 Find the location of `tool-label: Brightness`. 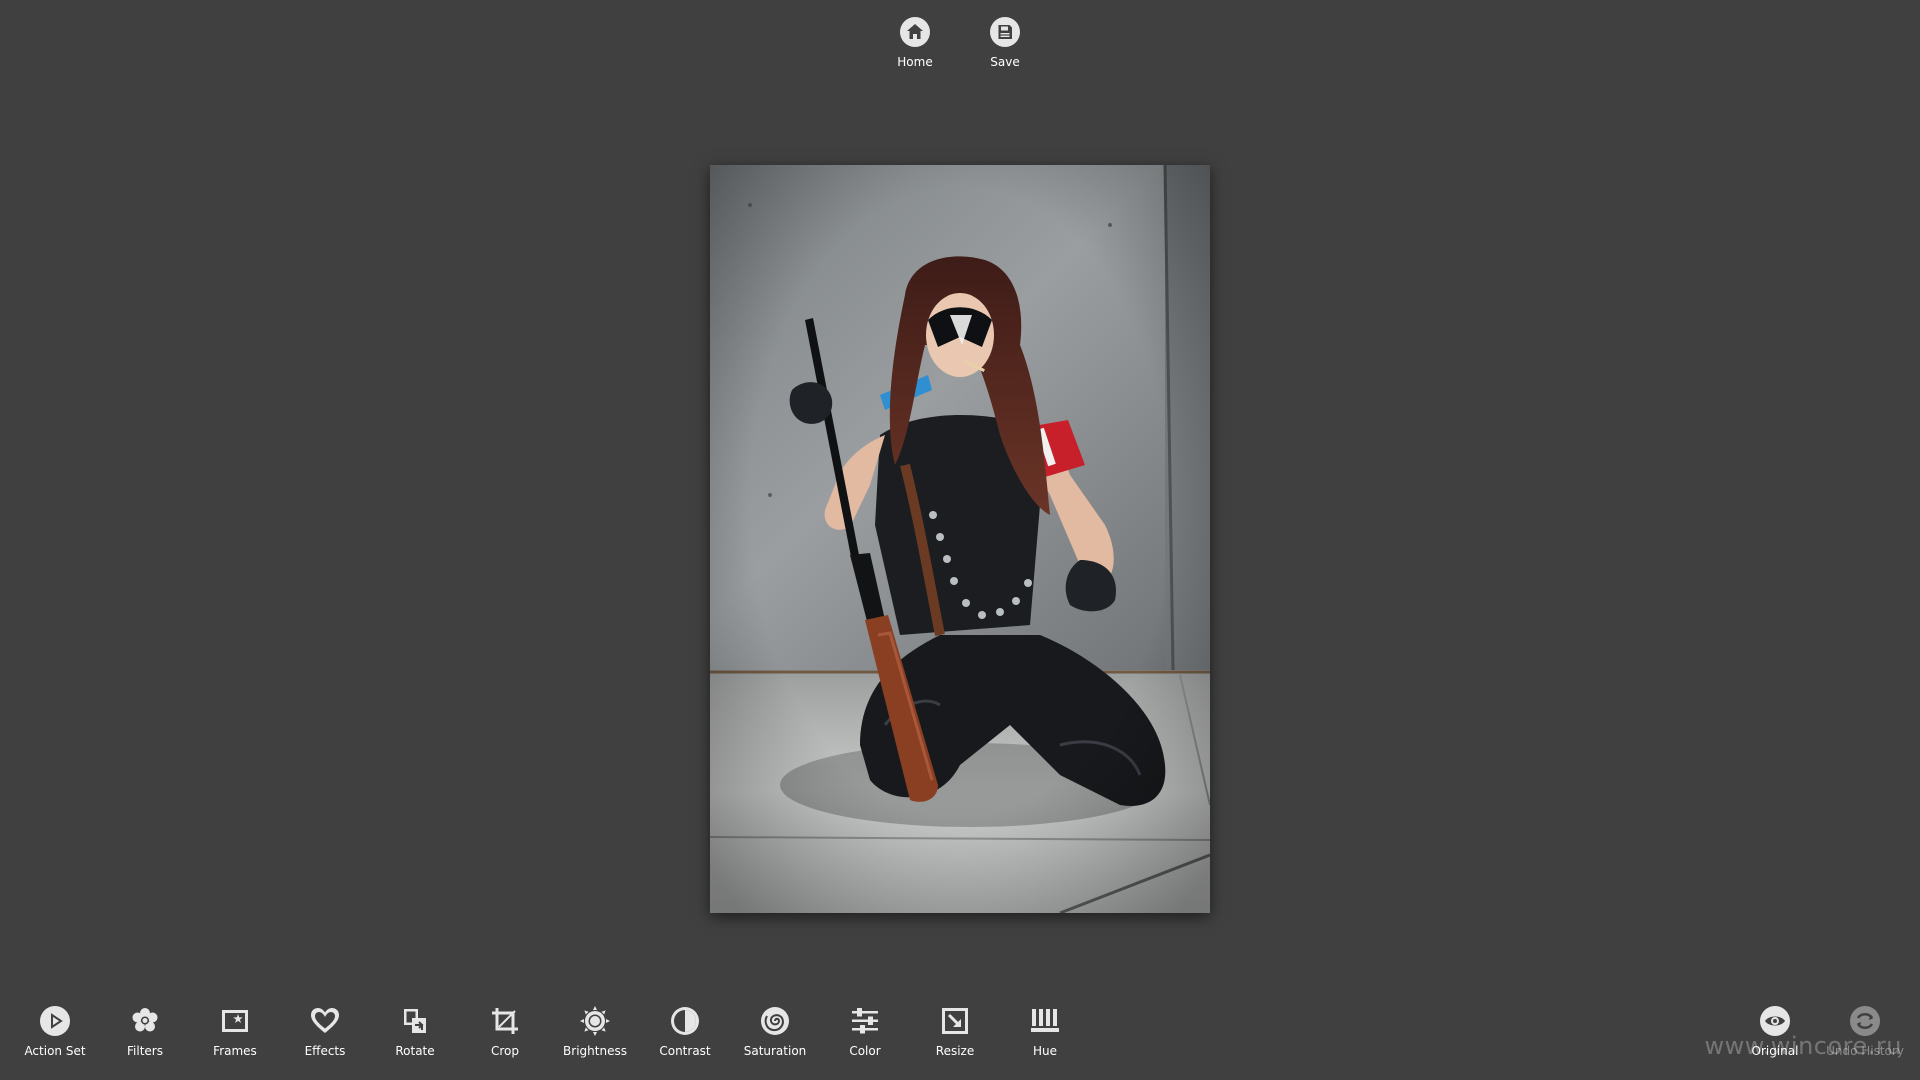

tool-label: Brightness is located at coordinates (595, 1051).